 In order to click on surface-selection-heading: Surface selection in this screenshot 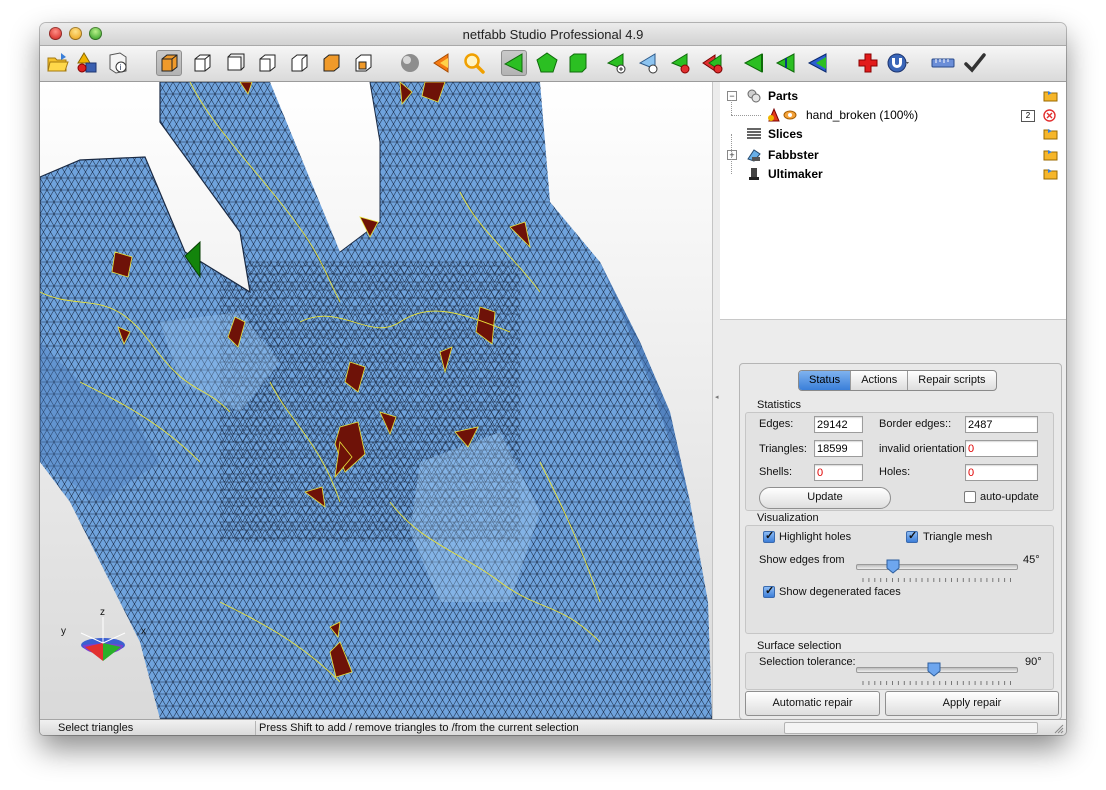, I will do `click(799, 646)`.